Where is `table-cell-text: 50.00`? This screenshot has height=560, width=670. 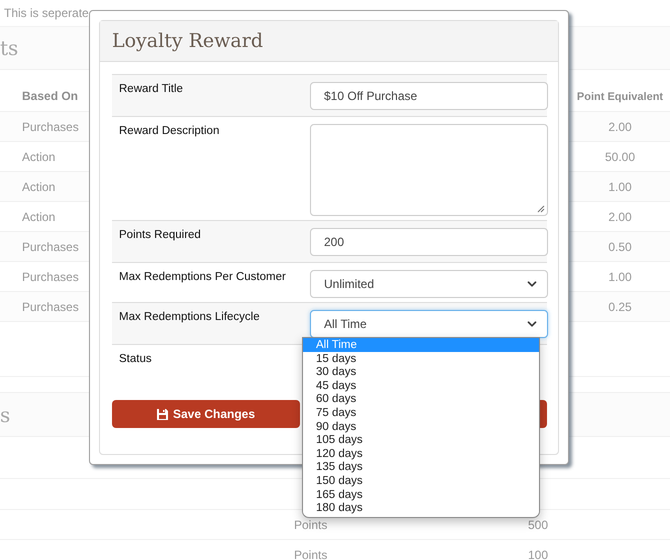 table-cell-text: 50.00 is located at coordinates (620, 157).